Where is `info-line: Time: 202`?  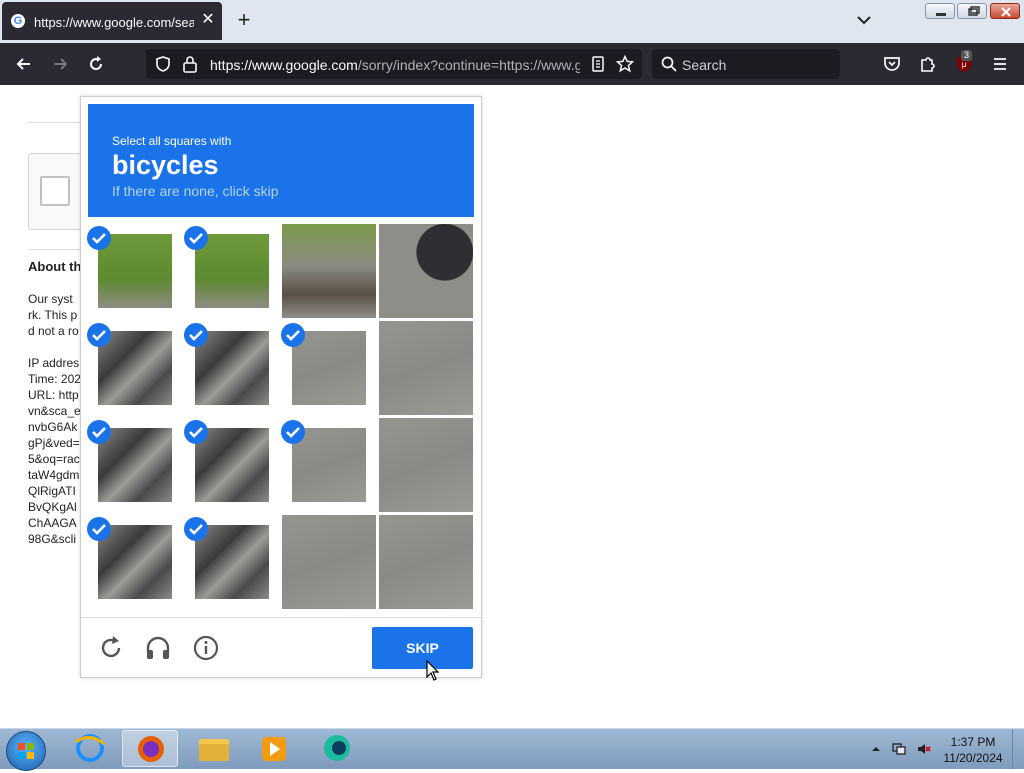
info-line: Time: 202 is located at coordinates (54, 379).